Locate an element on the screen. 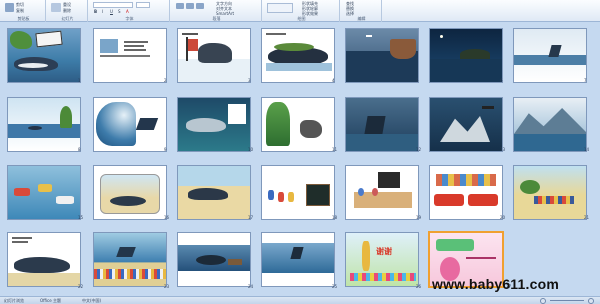  copy-button: 复制 is located at coordinates (20, 10).